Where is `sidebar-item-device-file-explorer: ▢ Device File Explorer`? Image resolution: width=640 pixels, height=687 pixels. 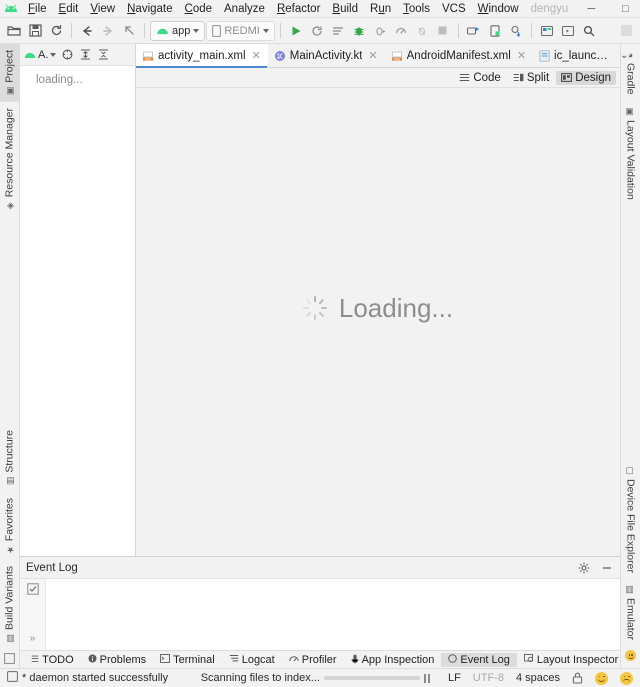 sidebar-item-device-file-explorer: ▢ Device File Explorer is located at coordinates (631, 519).